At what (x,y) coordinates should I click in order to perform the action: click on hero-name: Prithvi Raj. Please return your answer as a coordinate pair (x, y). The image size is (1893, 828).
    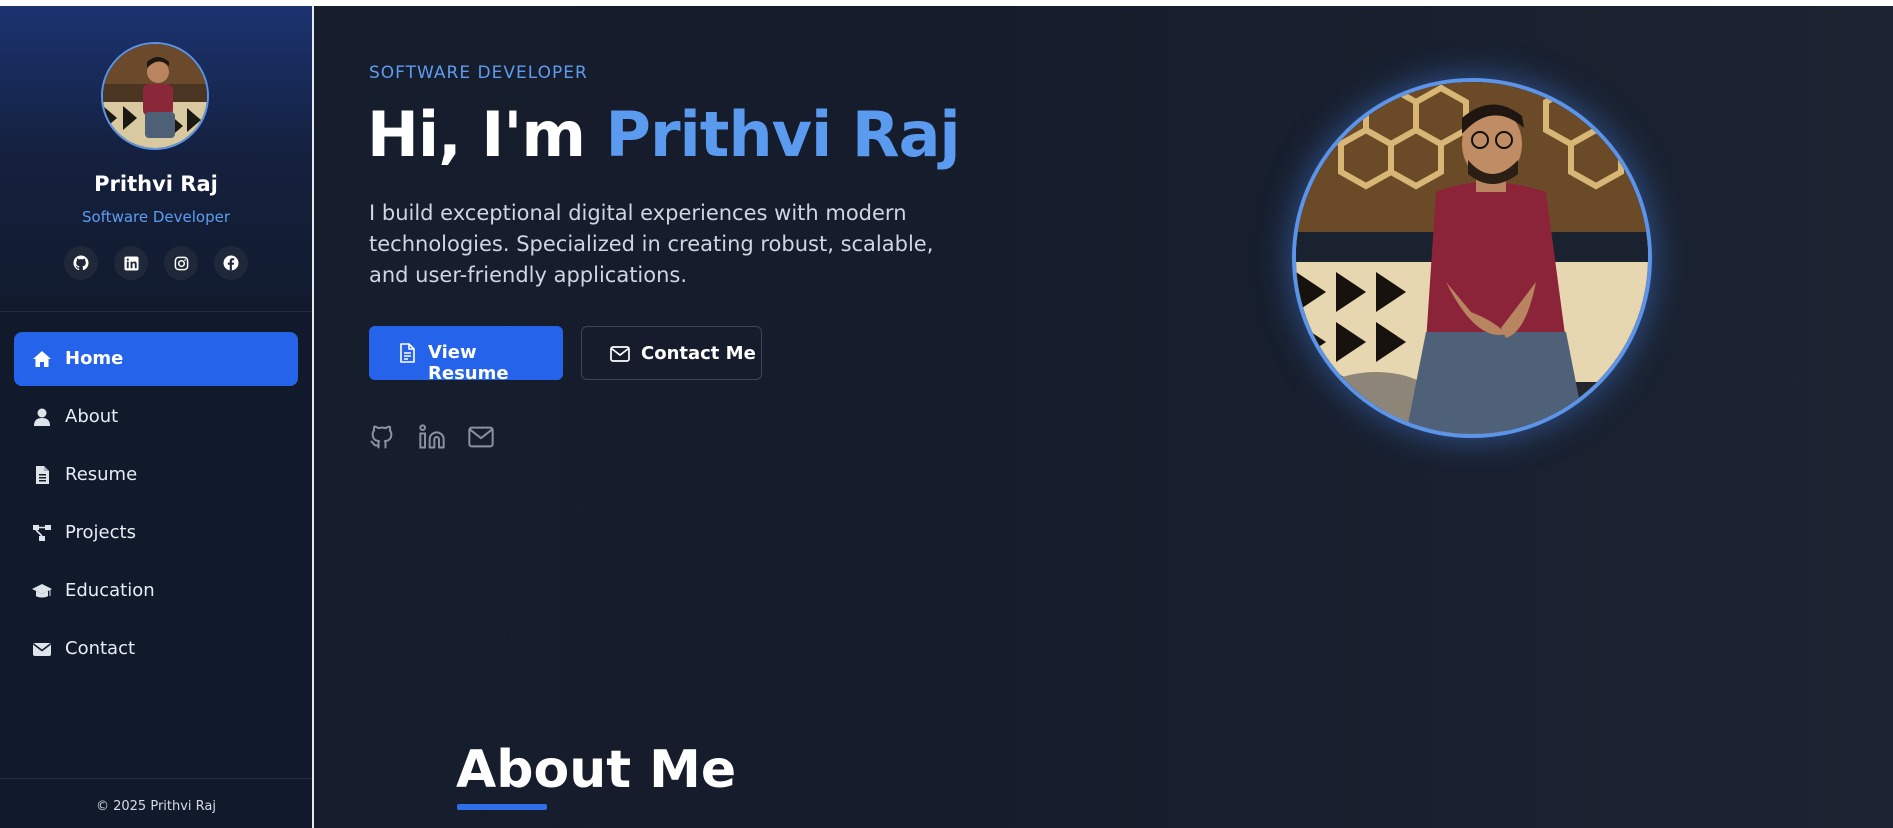
    Looking at the image, I should click on (783, 134).